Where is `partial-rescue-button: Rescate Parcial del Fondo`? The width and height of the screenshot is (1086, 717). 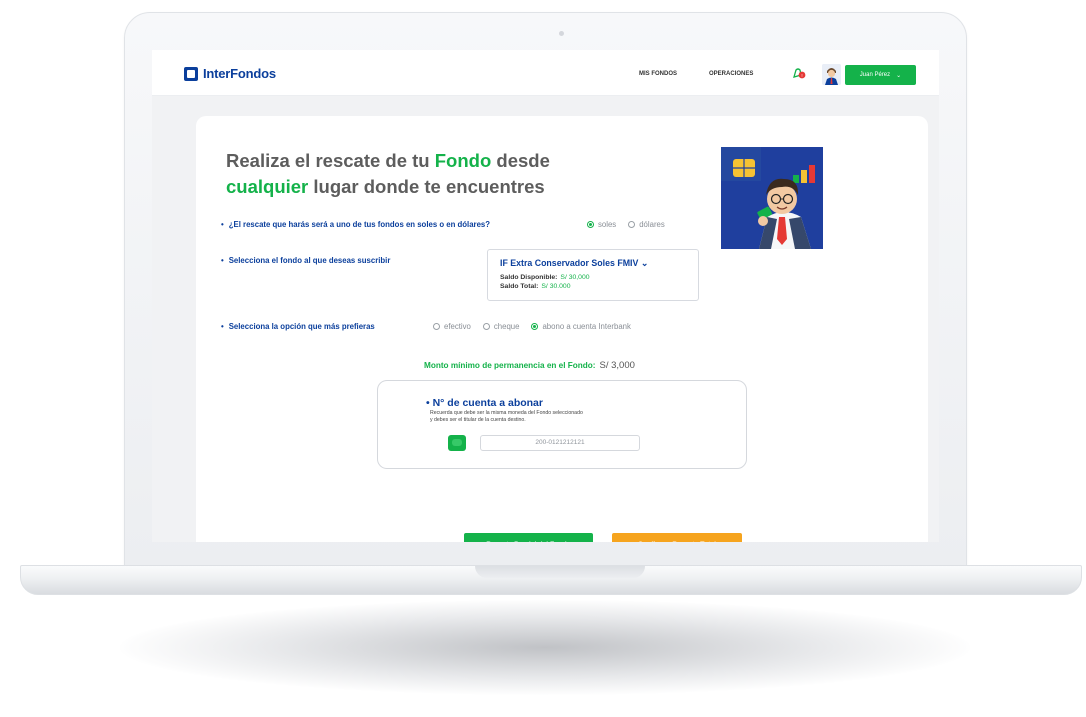
partial-rescue-button: Rescate Parcial del Fondo is located at coordinates (528, 537).